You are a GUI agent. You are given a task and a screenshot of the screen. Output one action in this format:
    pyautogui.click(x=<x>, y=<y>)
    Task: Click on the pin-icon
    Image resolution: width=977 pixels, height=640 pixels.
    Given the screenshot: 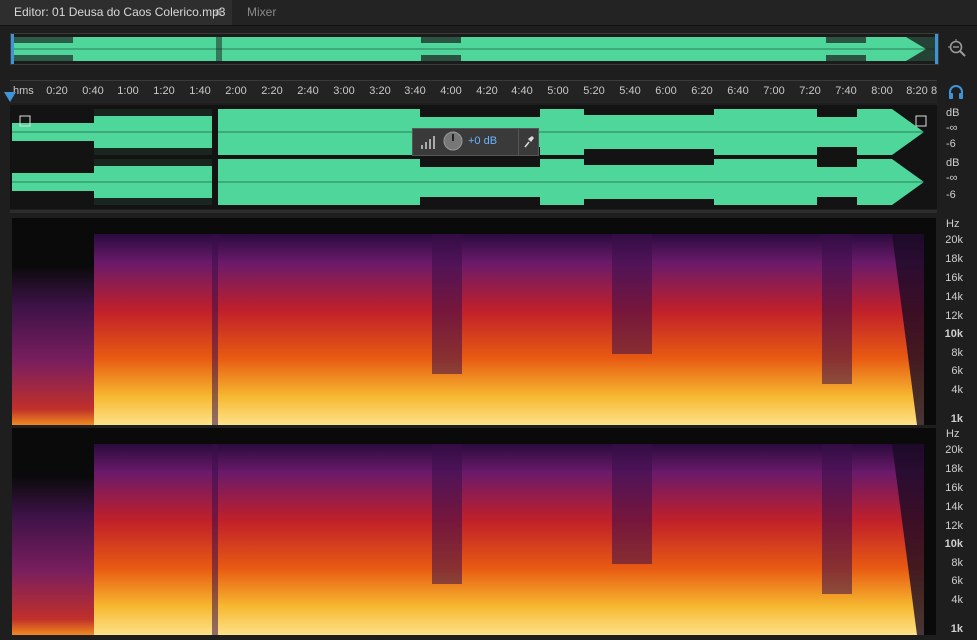 What is the action you would take?
    pyautogui.click(x=529, y=142)
    